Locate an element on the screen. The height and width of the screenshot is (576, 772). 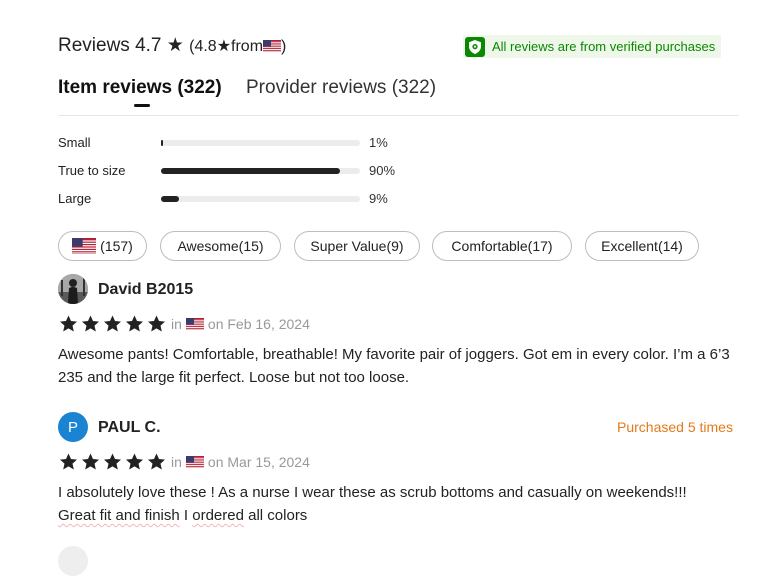
verified-text: All reviews are from verified purchases is located at coordinates (604, 46).